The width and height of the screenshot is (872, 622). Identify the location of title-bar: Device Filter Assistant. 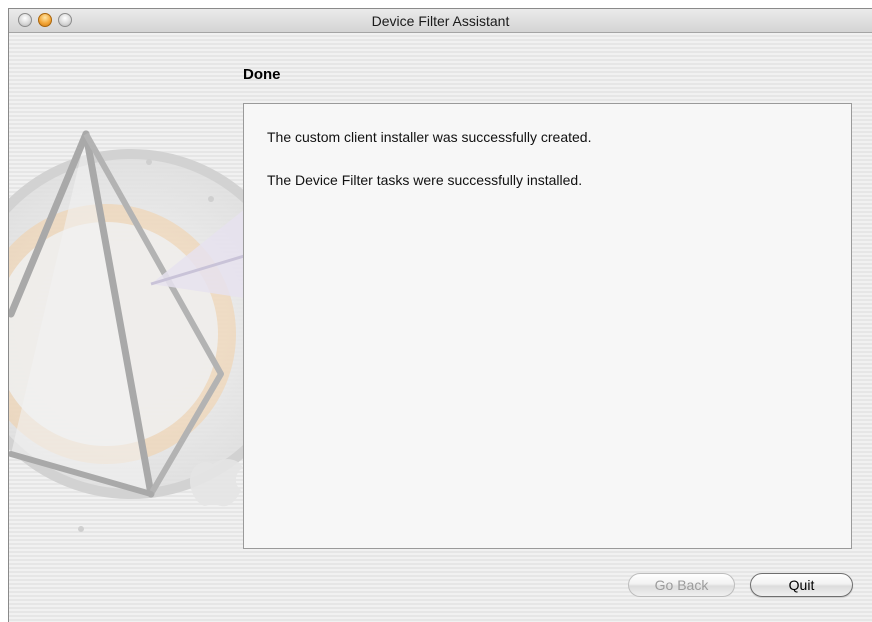
(440, 21).